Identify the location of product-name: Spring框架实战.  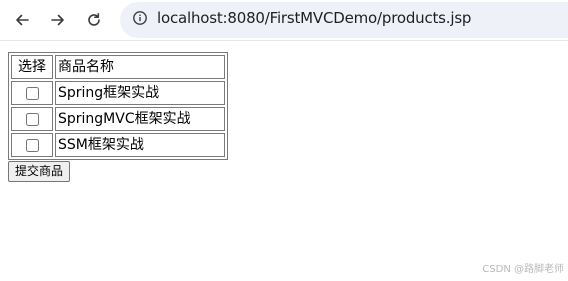
(140, 93).